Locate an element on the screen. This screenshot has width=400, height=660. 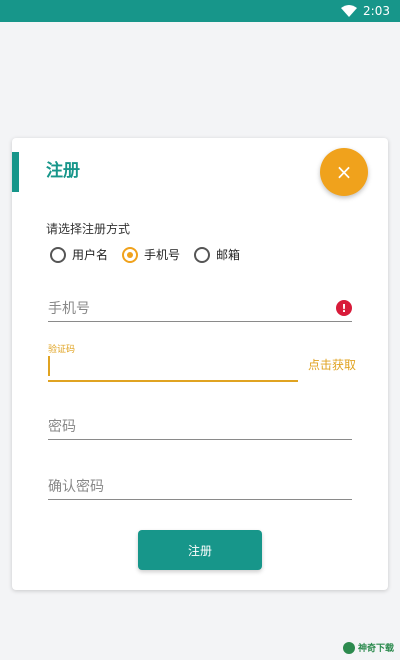
radio-checked-icon is located at coordinates (130, 254).